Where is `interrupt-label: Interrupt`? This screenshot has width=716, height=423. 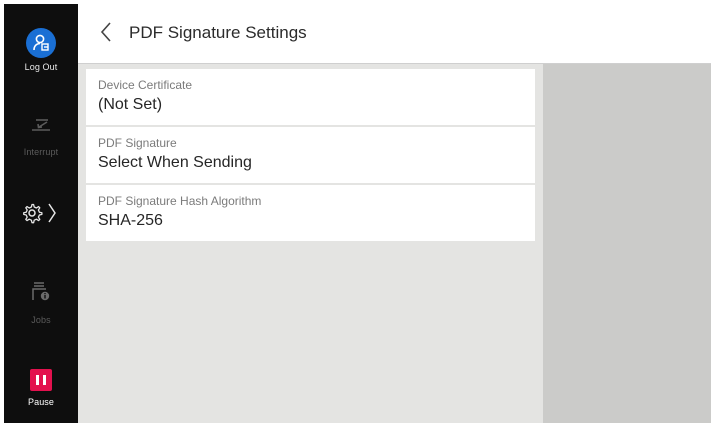
interrupt-label: Interrupt is located at coordinates (41, 152).